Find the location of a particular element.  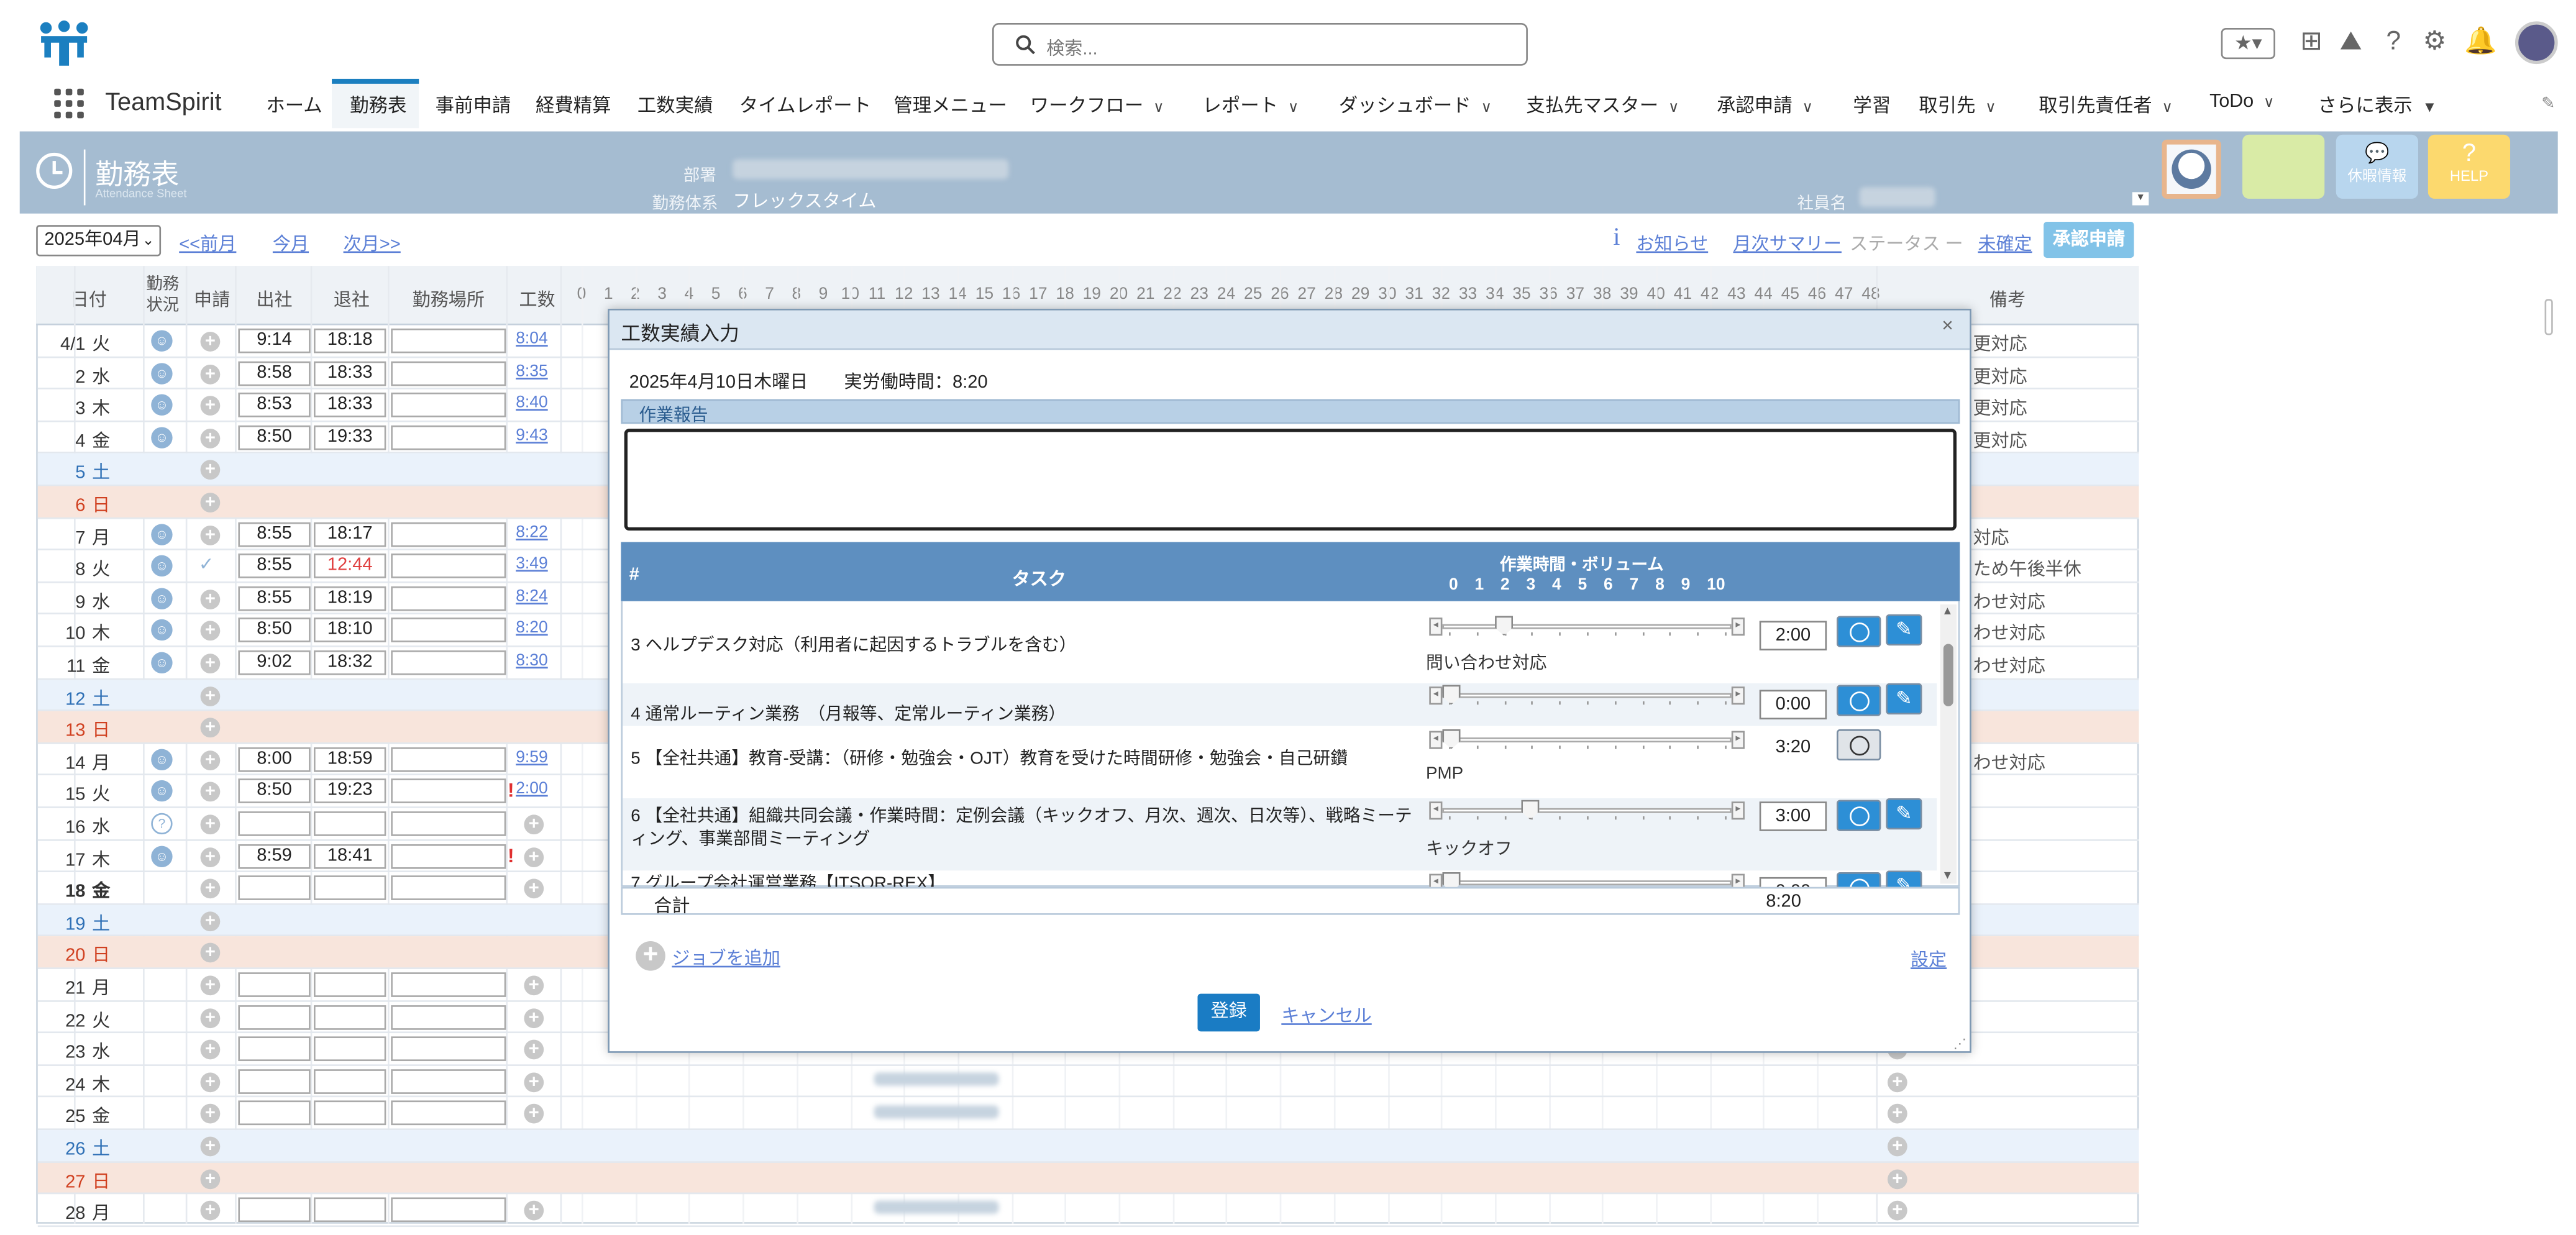

clock-in-field: 8:53 is located at coordinates (274, 405).